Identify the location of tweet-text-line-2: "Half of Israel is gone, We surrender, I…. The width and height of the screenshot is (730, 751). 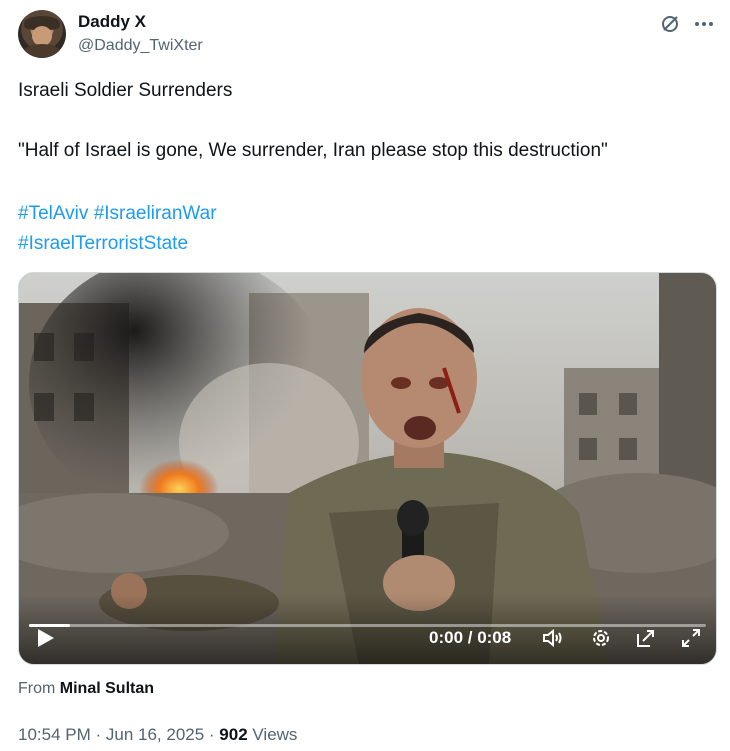
(313, 150).